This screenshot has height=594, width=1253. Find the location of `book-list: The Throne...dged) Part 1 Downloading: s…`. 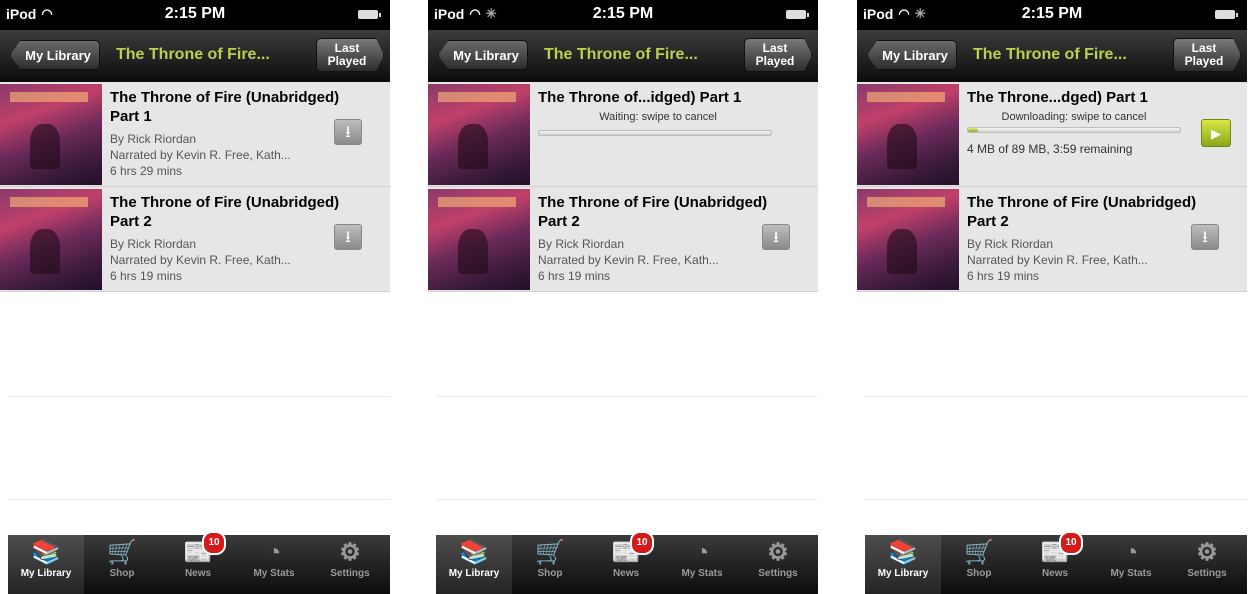

book-list: The Throne...dged) Part 1 Downloading: s… is located at coordinates (1052, 187).